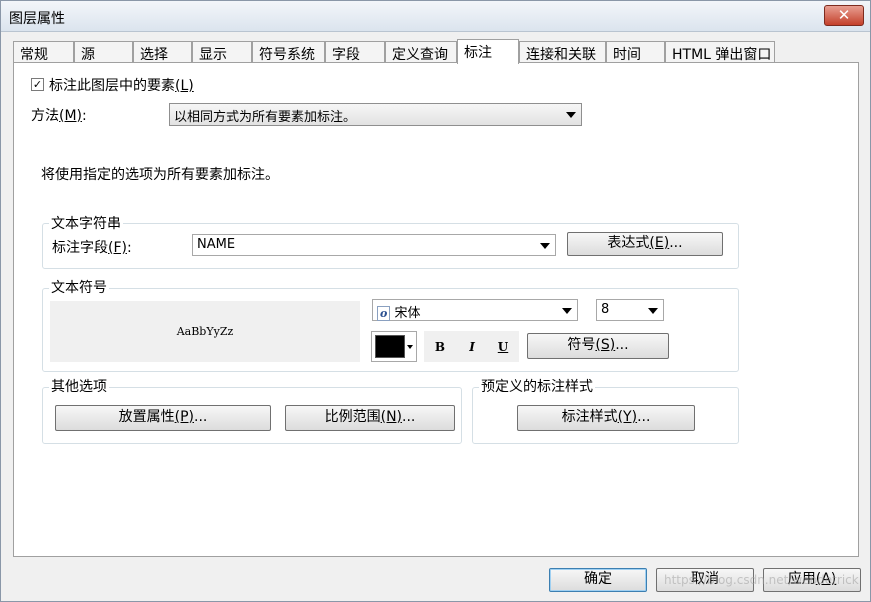 This screenshot has width=871, height=602. I want to click on opentype-font-icon: o, so click(384, 313).